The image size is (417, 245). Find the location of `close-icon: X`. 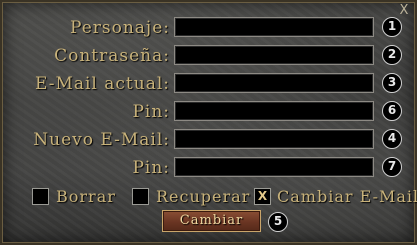

close-icon: X is located at coordinates (404, 11).